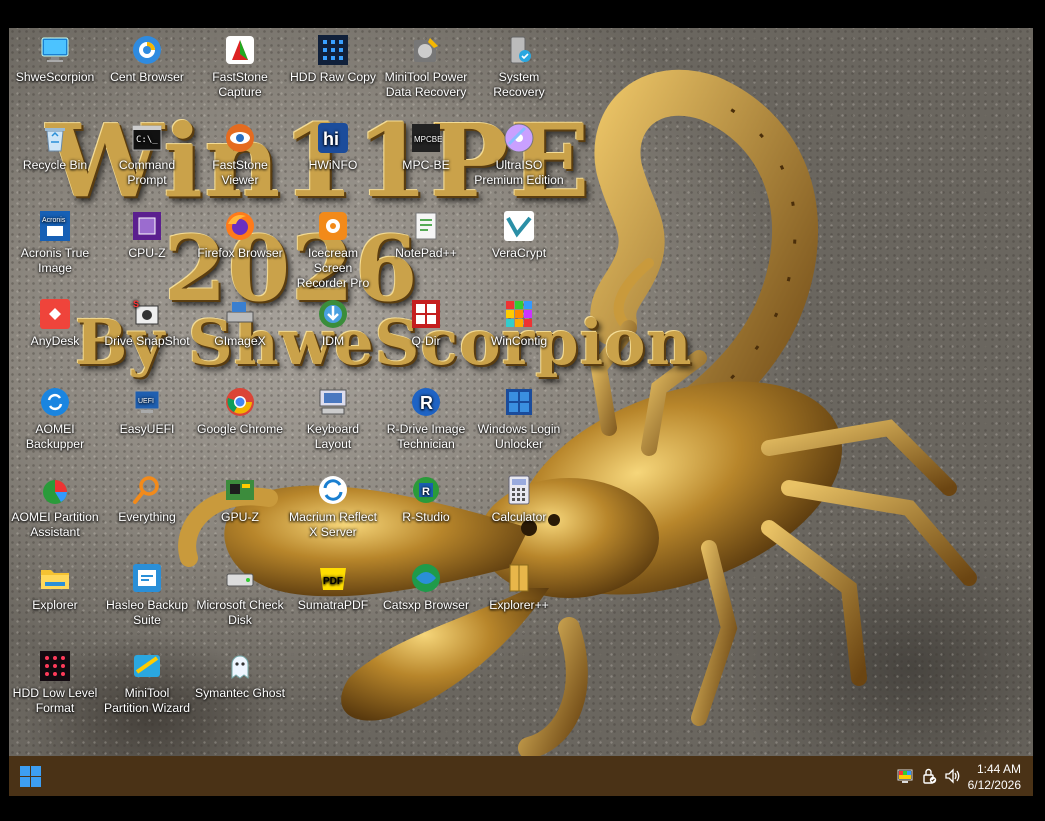 This screenshot has height=821, width=1045. What do you see at coordinates (519, 84) in the screenshot?
I see `desktop-shortcut-label: System Recovery` at bounding box center [519, 84].